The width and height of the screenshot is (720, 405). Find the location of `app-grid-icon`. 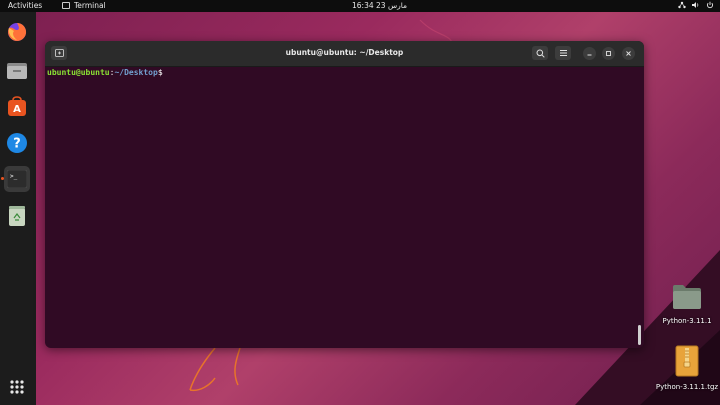

app-grid-icon is located at coordinates (17, 387).